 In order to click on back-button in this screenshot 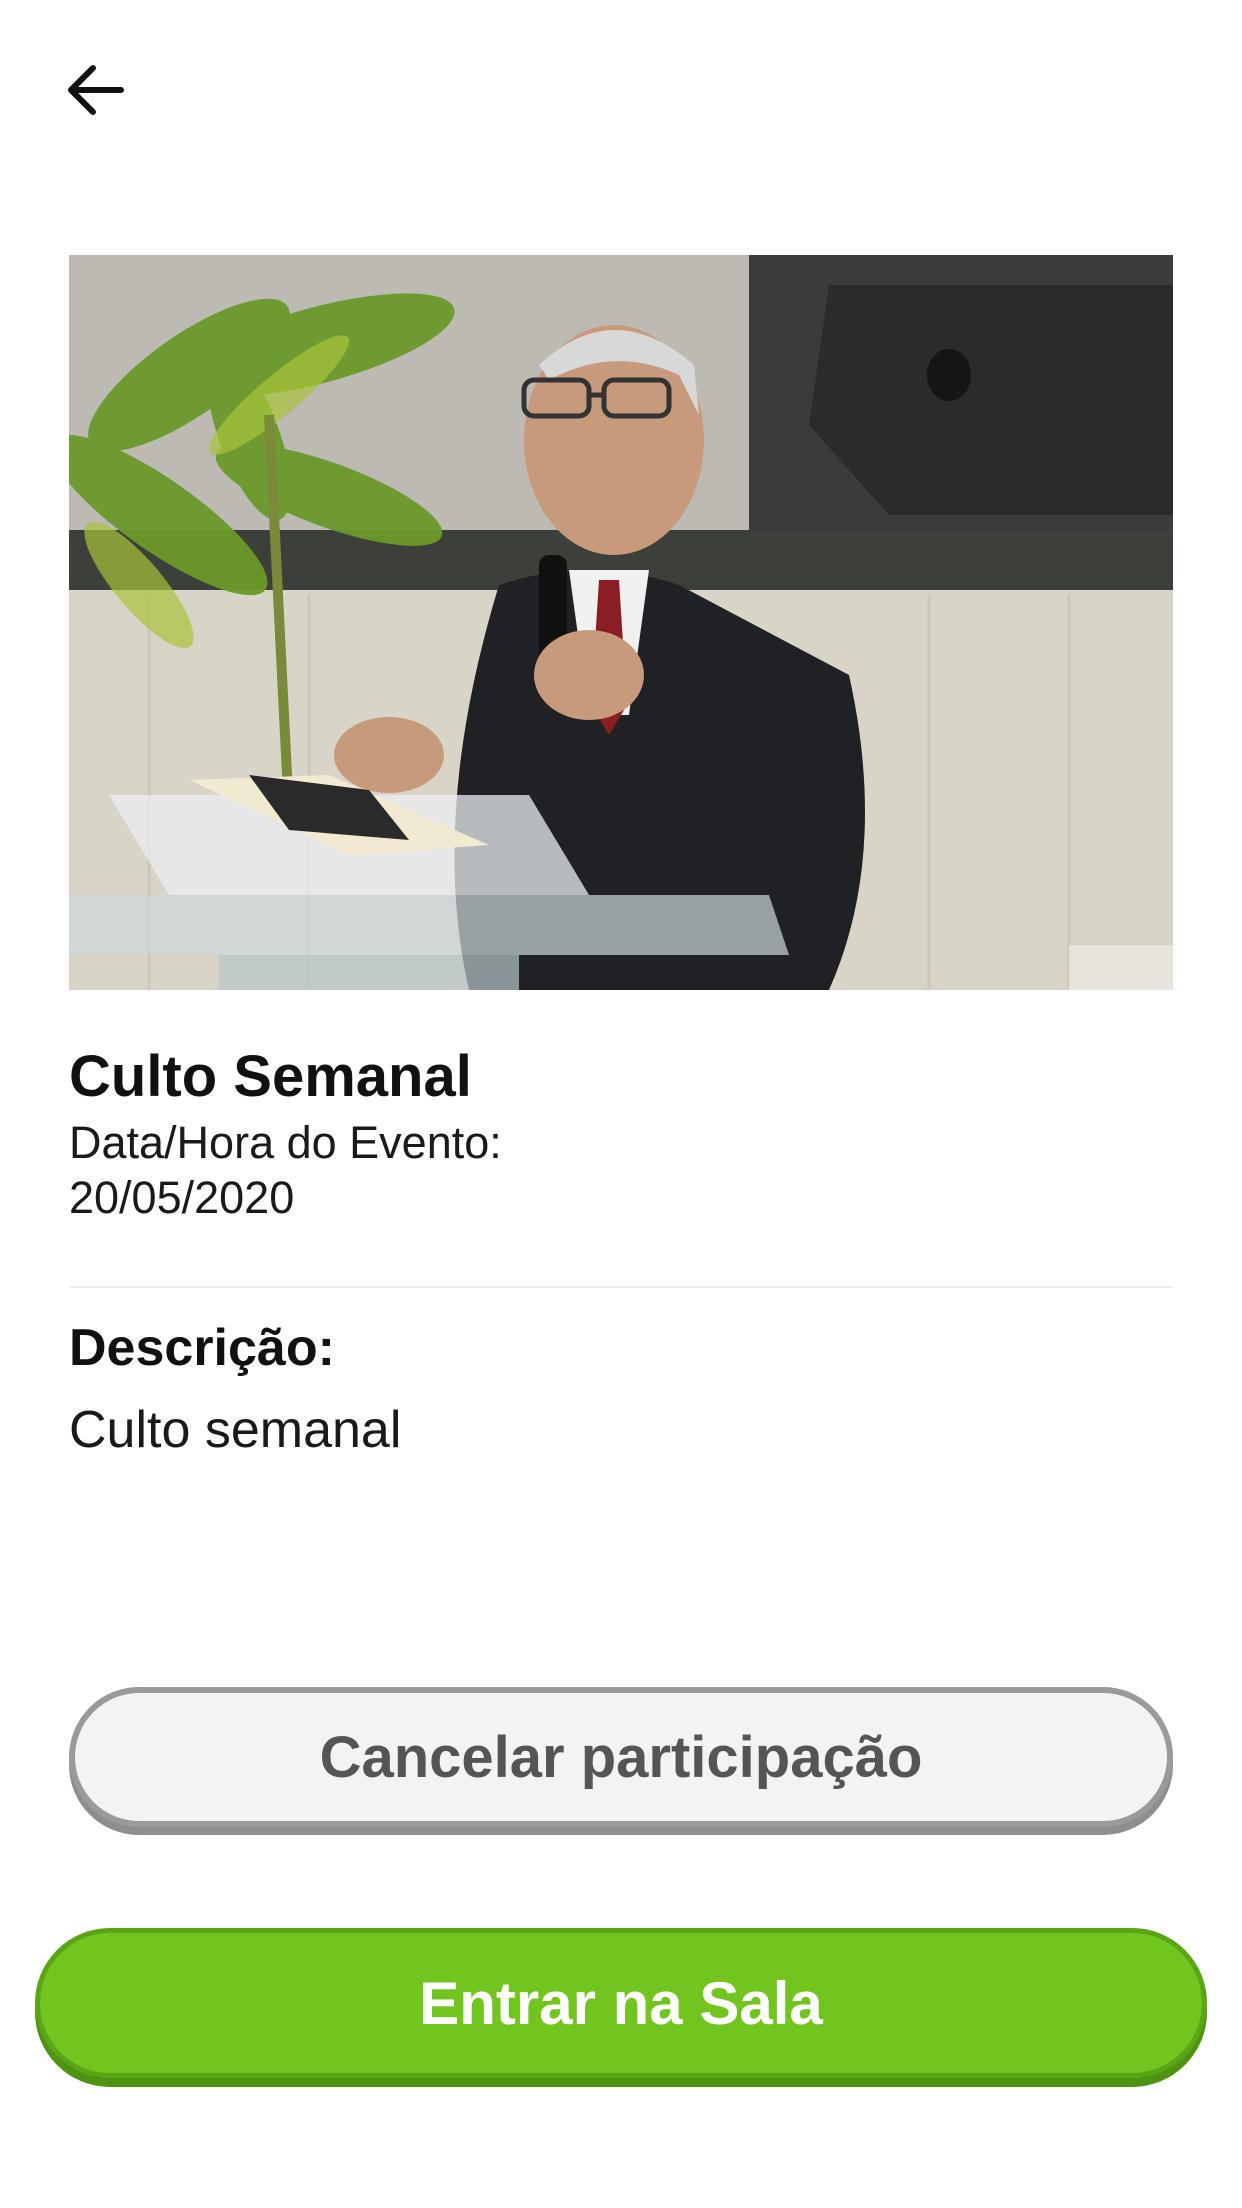, I will do `click(95, 90)`.